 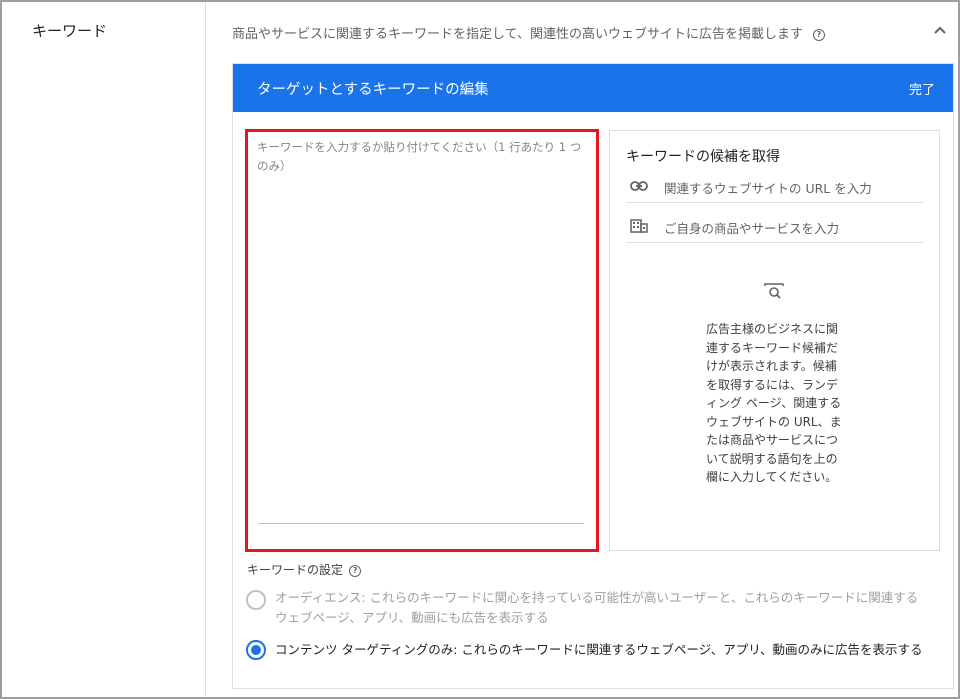 What do you see at coordinates (922, 88) in the screenshot?
I see `done-button: 完了` at bounding box center [922, 88].